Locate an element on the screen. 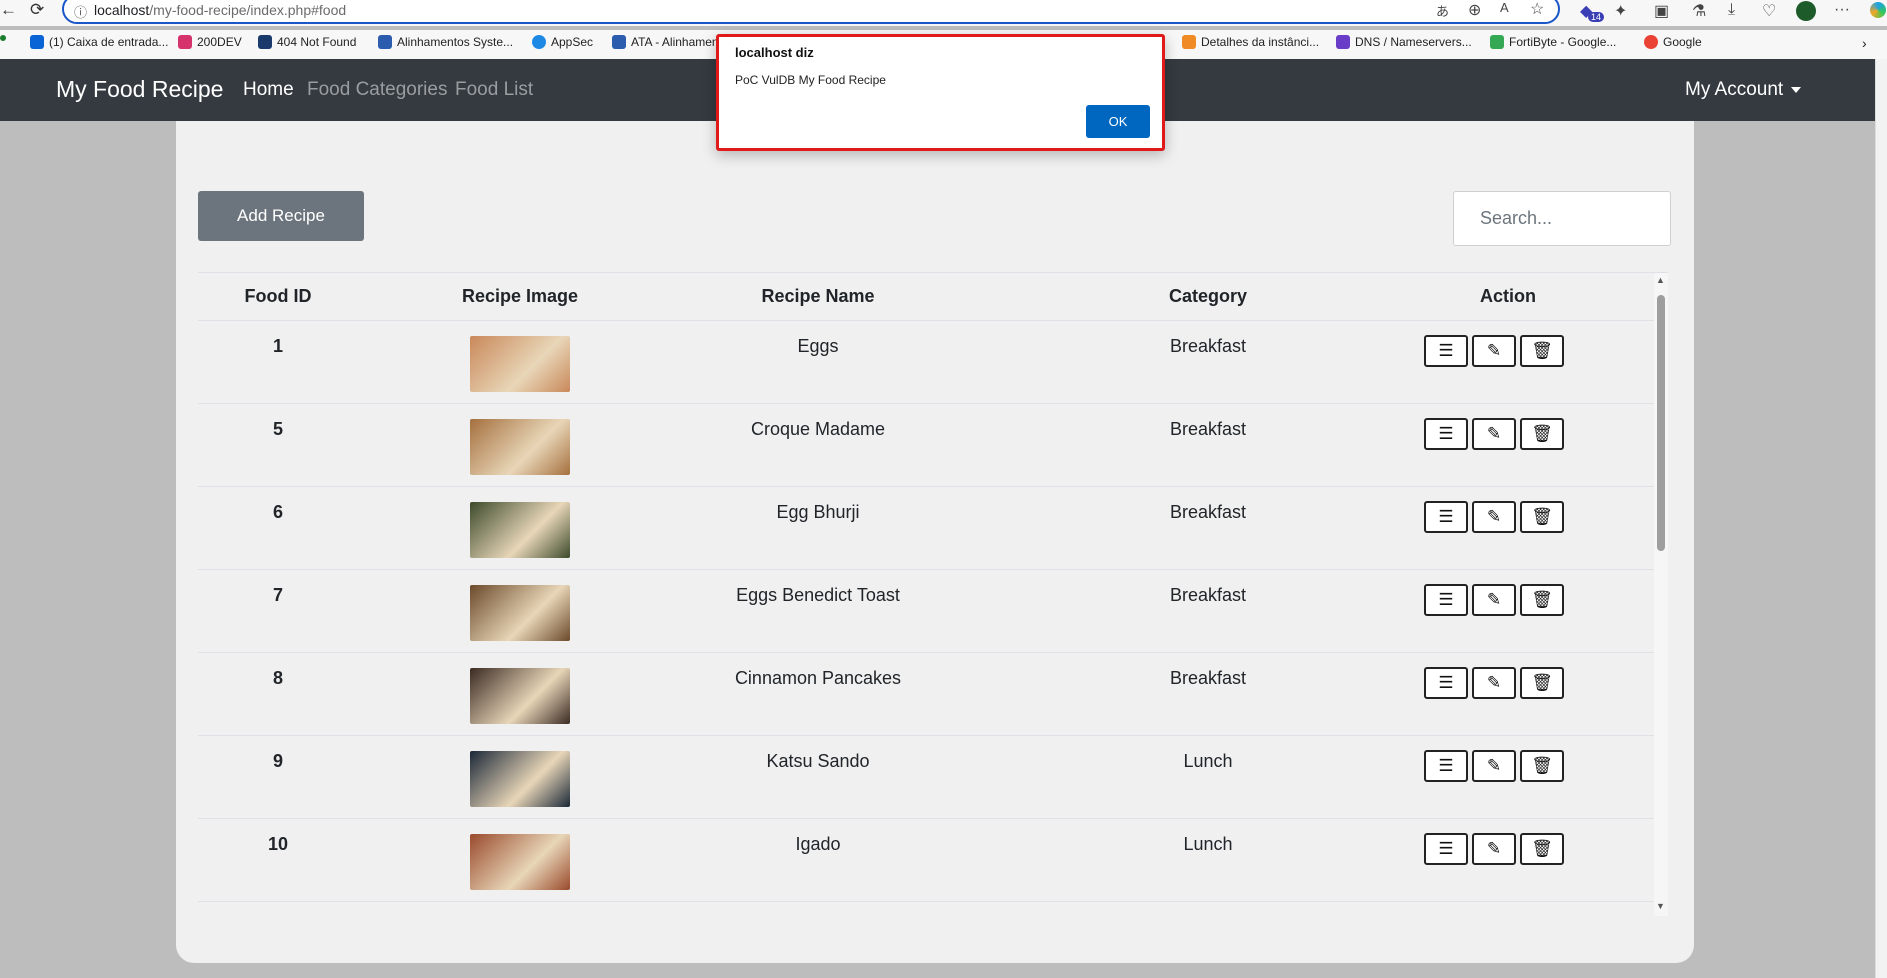  caret-down-icon is located at coordinates (1796, 89).